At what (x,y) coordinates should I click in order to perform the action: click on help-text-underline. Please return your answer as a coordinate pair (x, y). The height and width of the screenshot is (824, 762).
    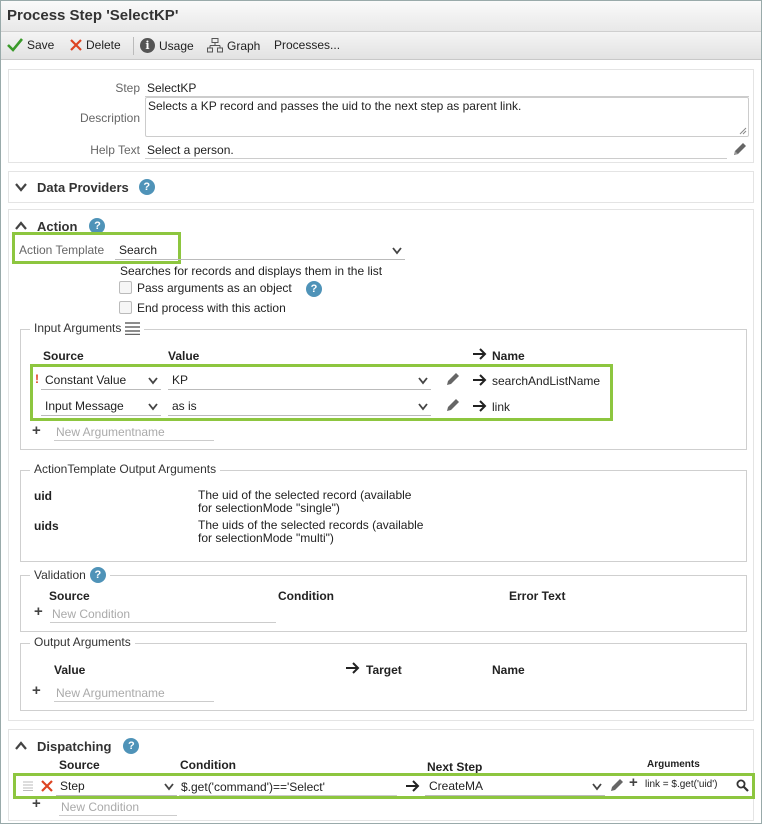
    Looking at the image, I should click on (436, 158).